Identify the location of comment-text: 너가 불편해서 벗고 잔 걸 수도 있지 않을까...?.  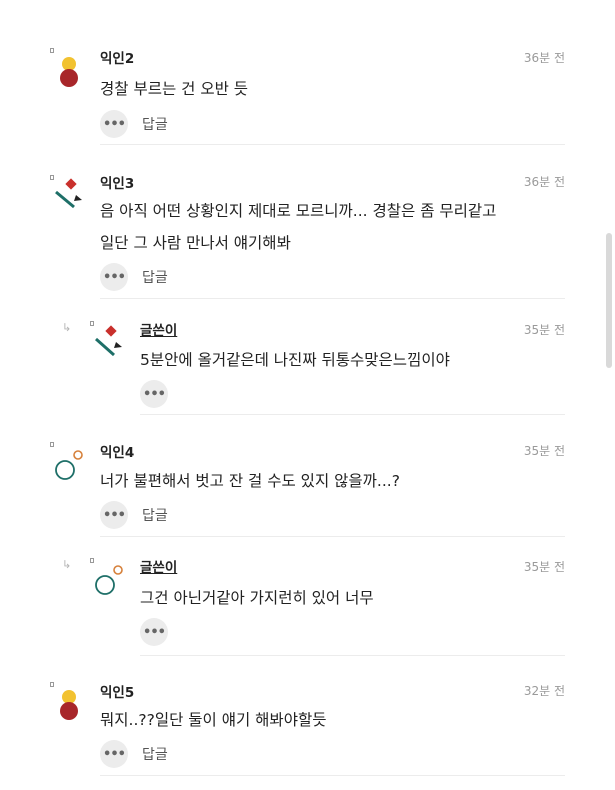
(250, 481).